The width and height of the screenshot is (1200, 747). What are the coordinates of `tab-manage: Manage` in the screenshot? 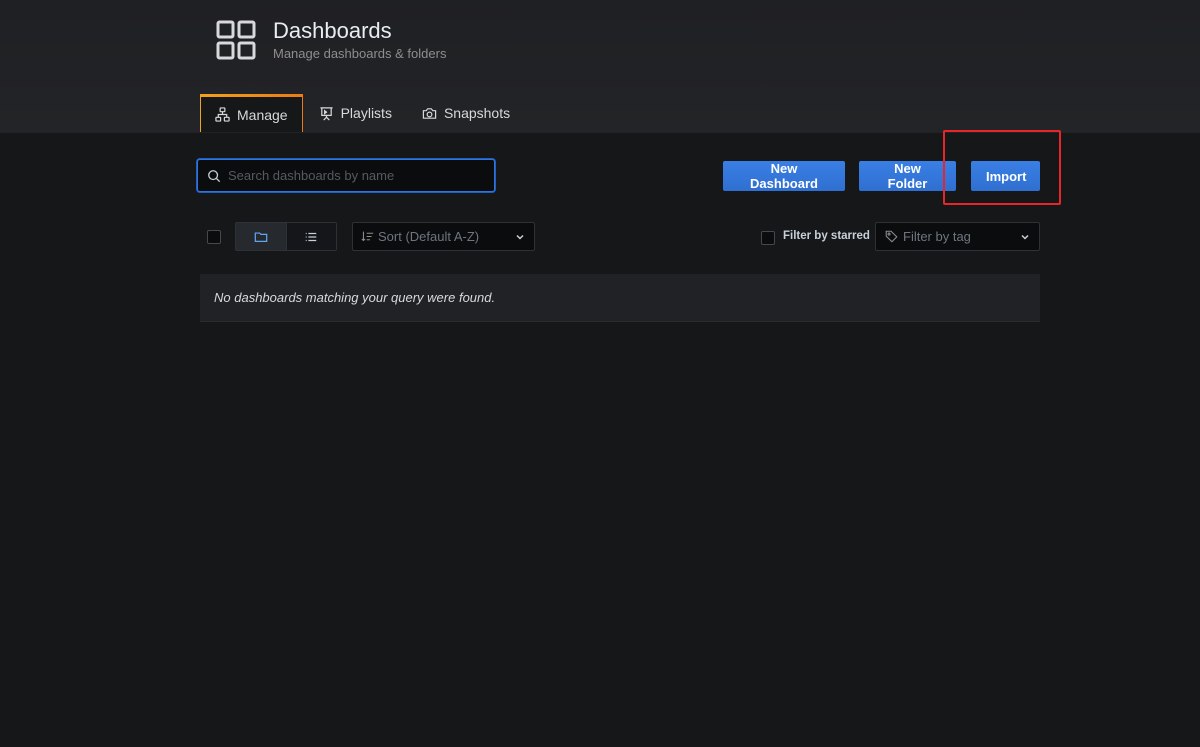 It's located at (251, 113).